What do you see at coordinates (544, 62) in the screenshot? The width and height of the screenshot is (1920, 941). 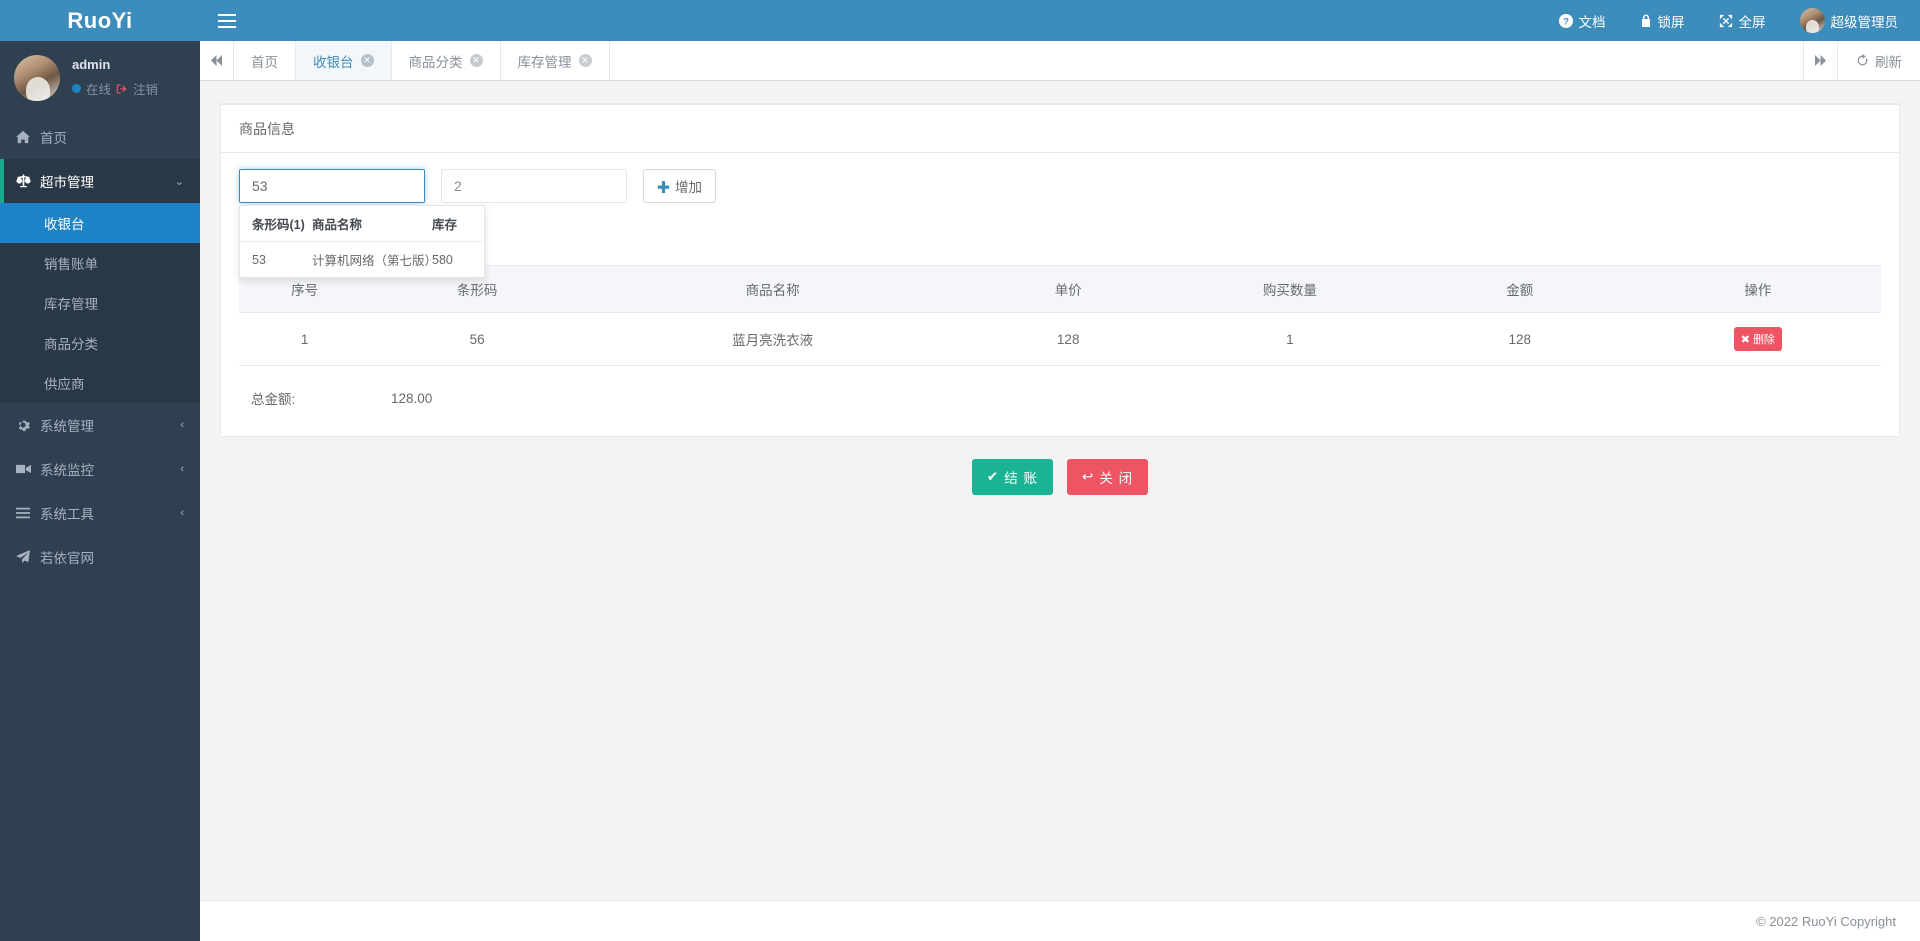 I see `tab-label: 库存管理` at bounding box center [544, 62].